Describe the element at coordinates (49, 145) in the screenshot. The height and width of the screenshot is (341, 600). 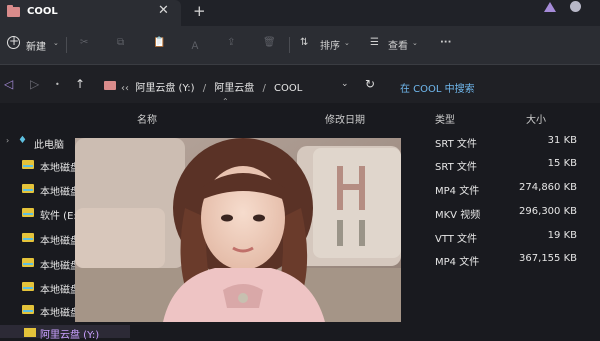
I see `sidebar-item-label: 此电脑` at that location.